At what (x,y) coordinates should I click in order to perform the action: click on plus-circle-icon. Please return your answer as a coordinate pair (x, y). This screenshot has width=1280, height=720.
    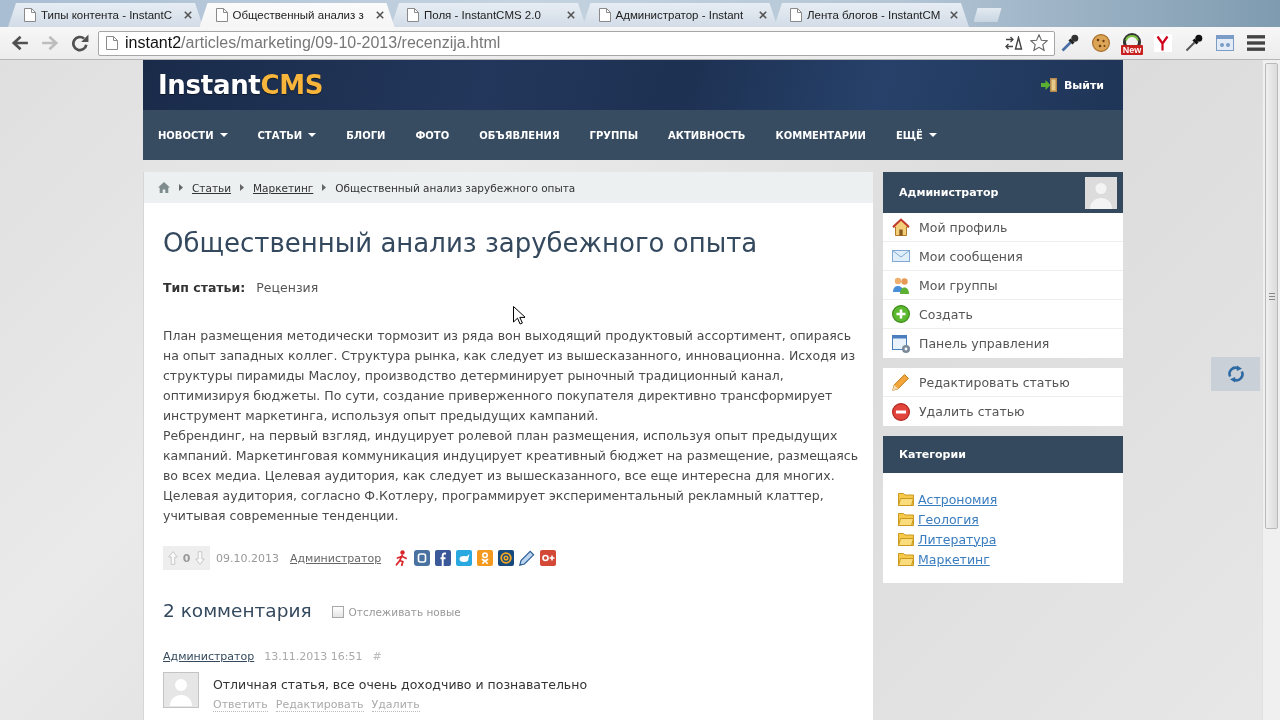
    Looking at the image, I should click on (901, 314).